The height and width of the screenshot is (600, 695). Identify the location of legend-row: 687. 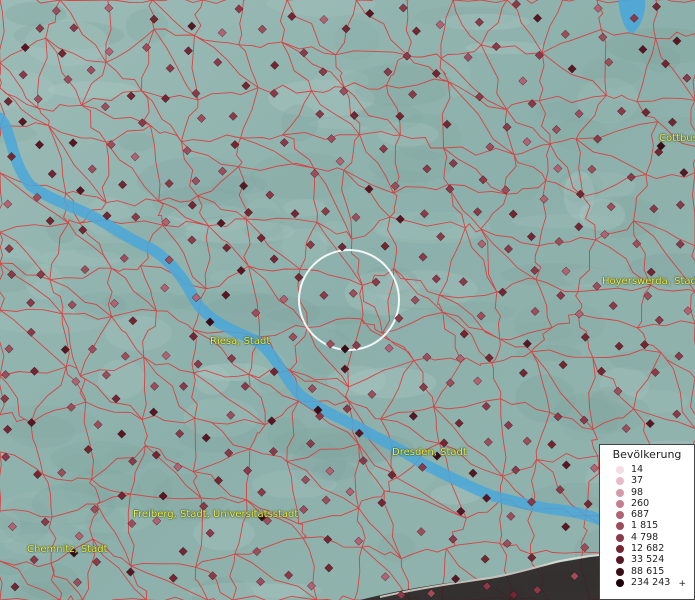
(647, 514).